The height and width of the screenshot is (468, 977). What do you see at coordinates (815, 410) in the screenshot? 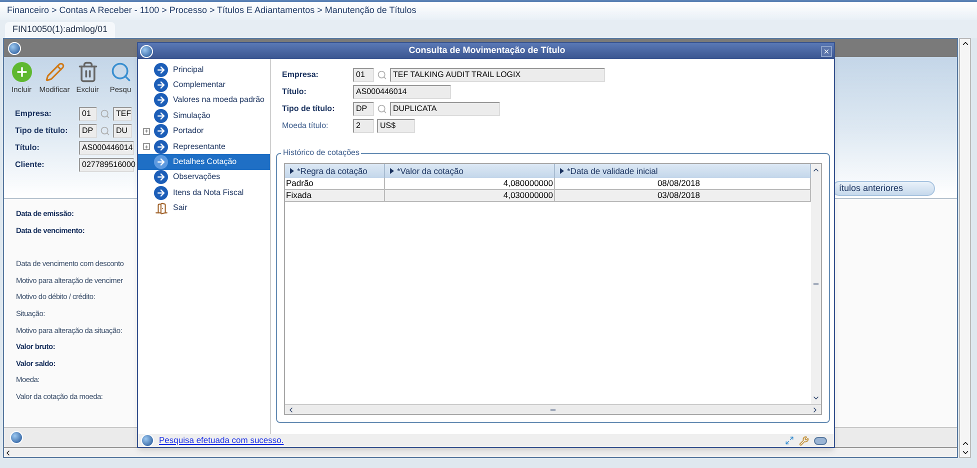
I see `scroll-right-icon` at bounding box center [815, 410].